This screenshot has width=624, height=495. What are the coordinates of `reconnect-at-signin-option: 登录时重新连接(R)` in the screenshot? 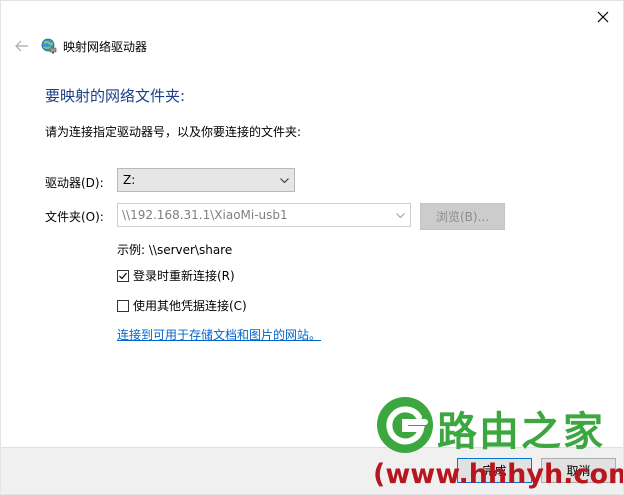 It's located at (176, 275).